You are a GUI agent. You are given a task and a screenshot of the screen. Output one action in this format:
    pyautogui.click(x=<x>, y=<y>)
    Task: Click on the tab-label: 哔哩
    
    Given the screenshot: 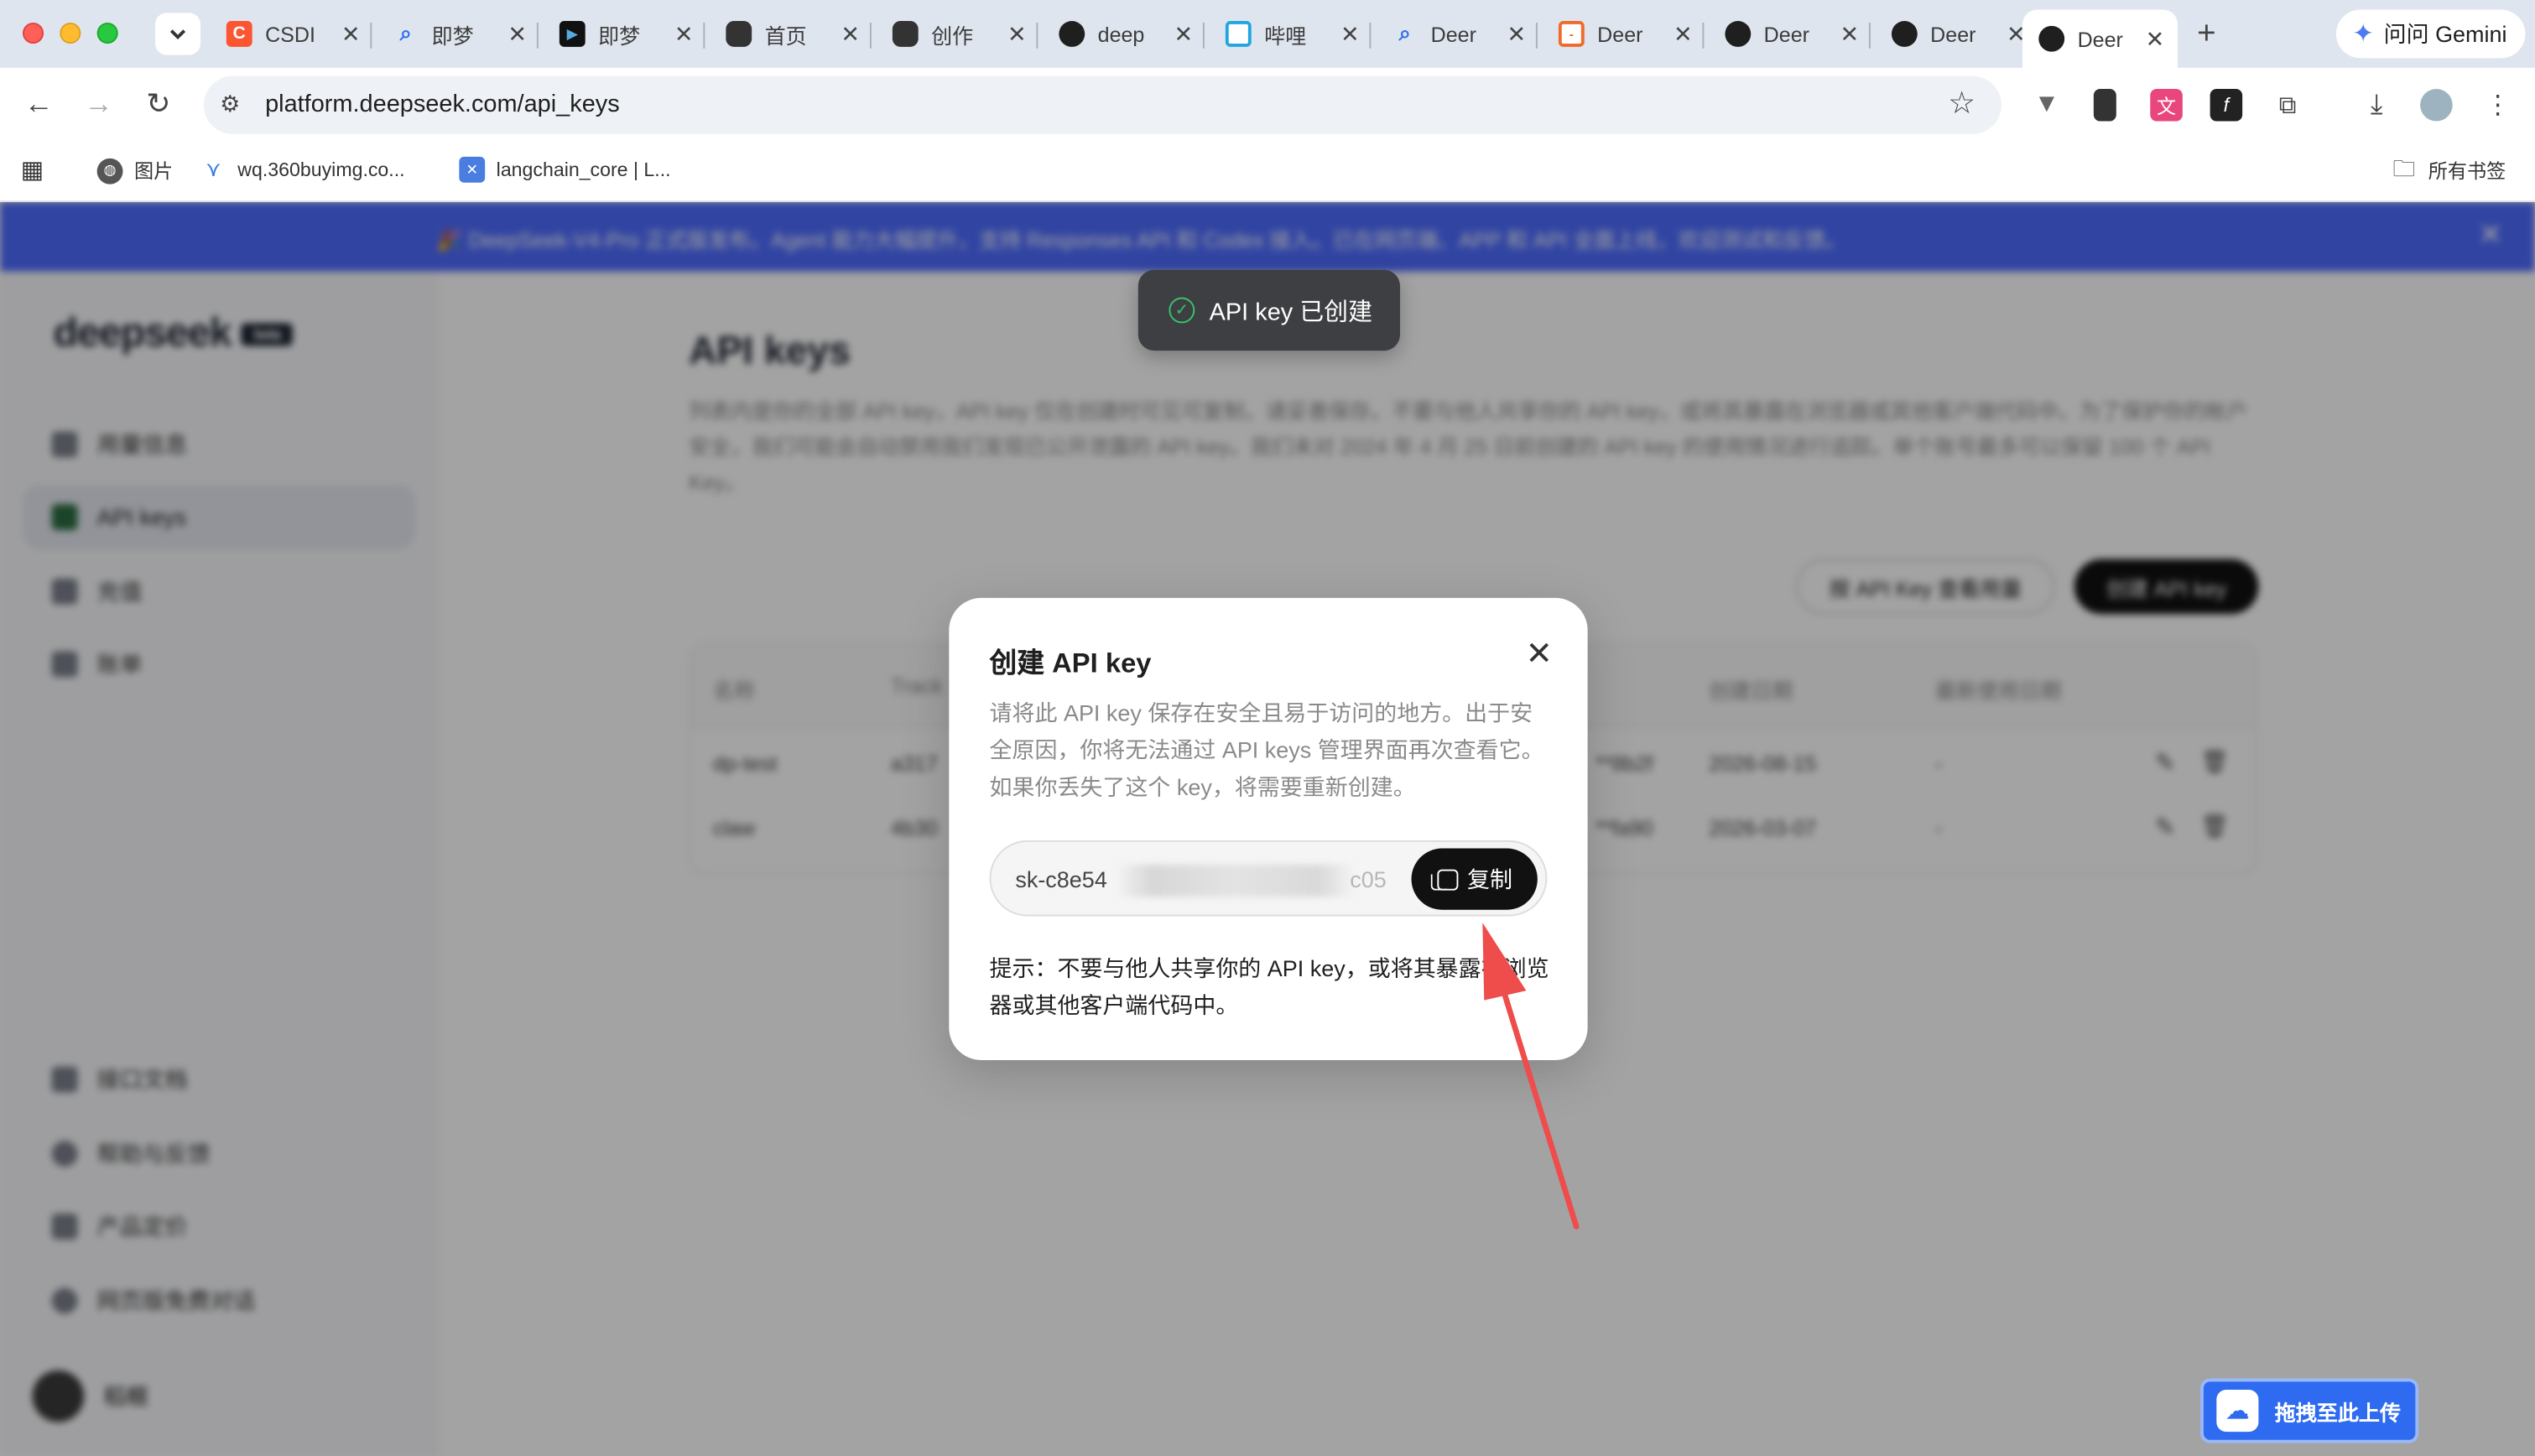 What is the action you would take?
    pyautogui.click(x=1285, y=35)
    